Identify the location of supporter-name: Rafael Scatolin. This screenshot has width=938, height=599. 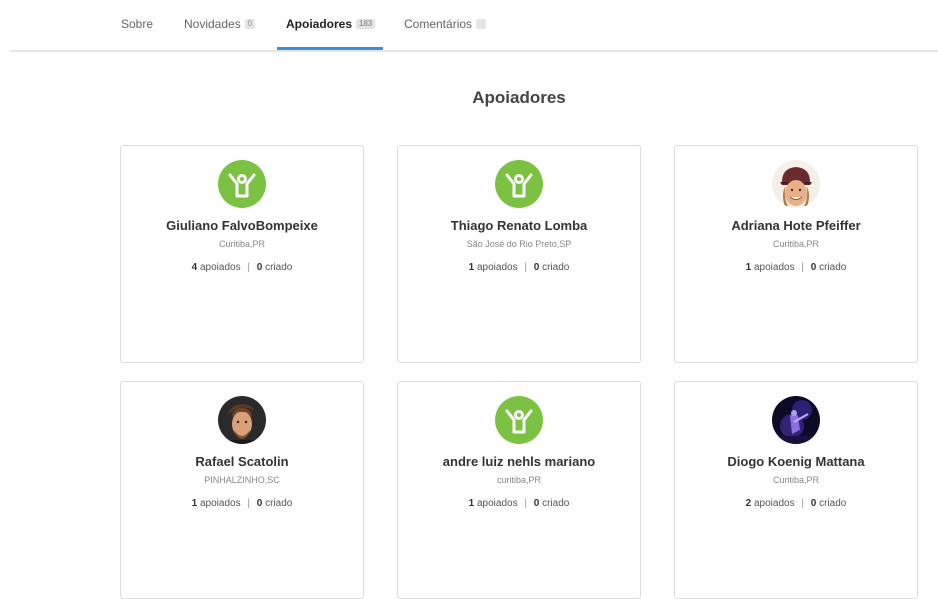
(242, 461).